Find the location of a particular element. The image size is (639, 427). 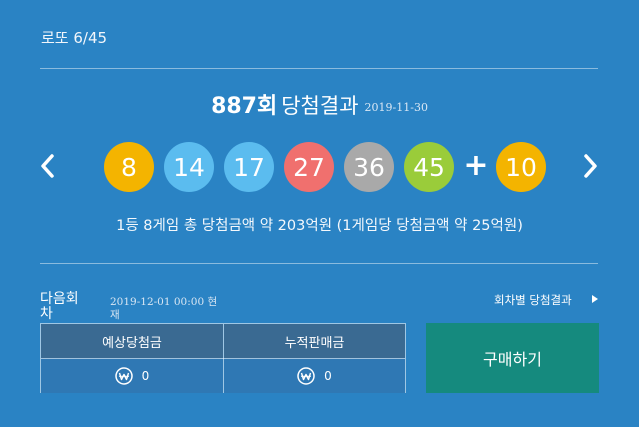

estimated-prize-value: 0 is located at coordinates (145, 375).